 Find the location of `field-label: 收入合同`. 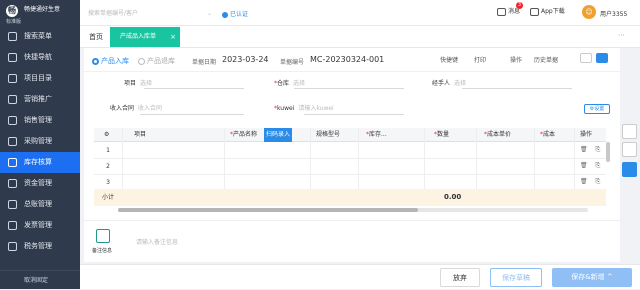

field-label: 收入合同 is located at coordinates (122, 108).